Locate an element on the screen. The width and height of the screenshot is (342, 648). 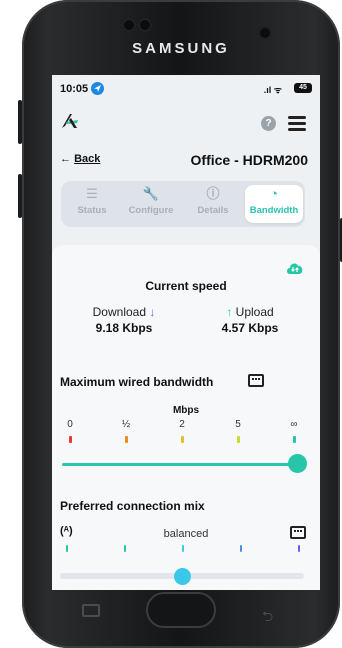
speedometer-icon: ◔ is located at coordinates (274, 193).